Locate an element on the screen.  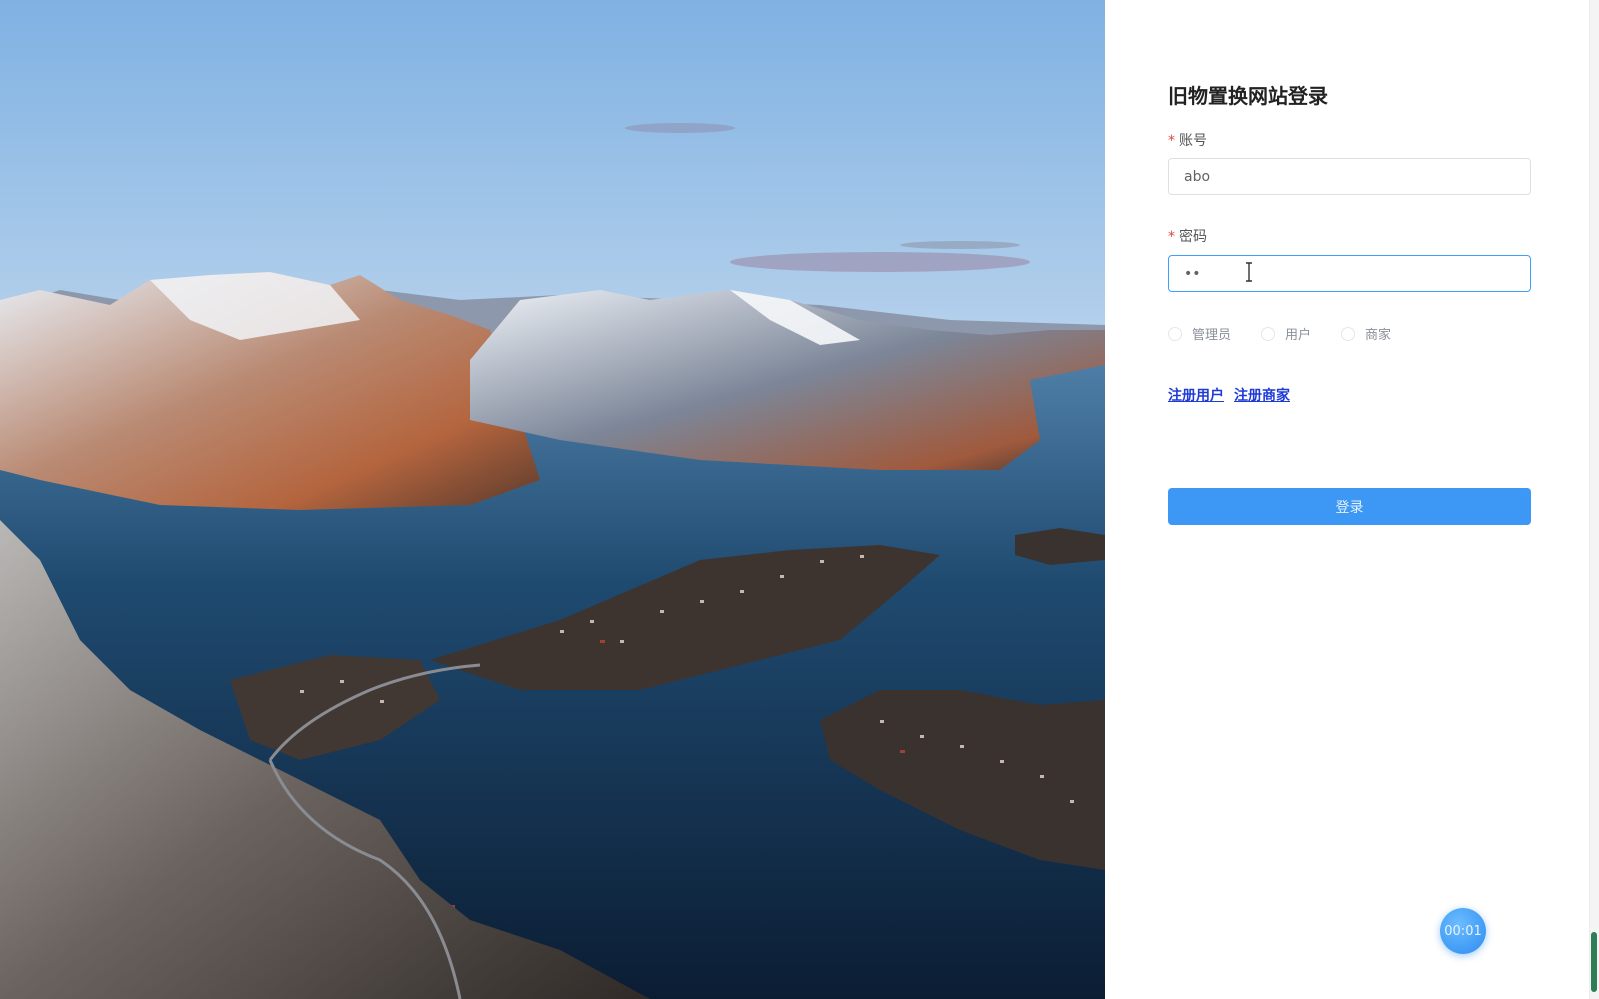
text-cursor-icon is located at coordinates (1249, 272).